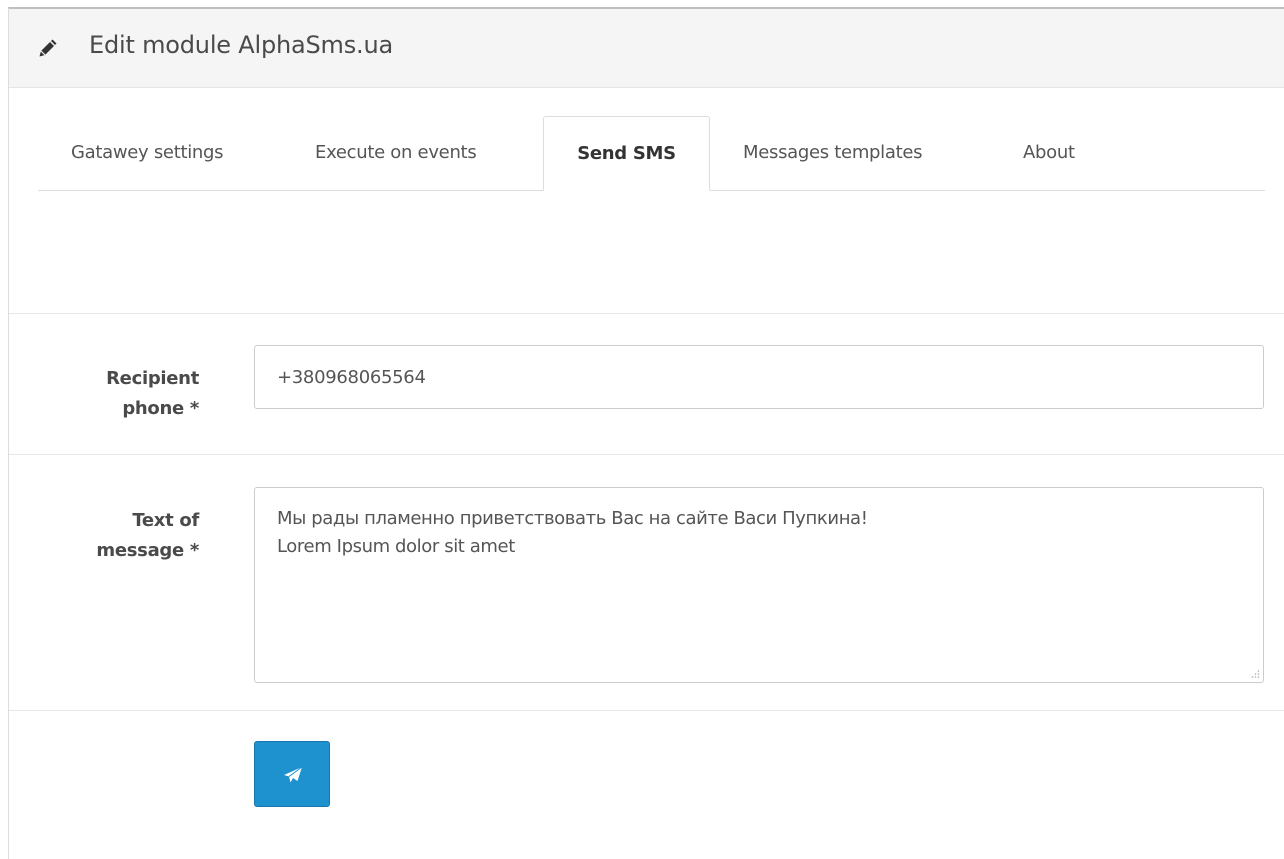 This screenshot has height=859, width=1284. What do you see at coordinates (152, 378) in the screenshot?
I see `recipient-phone-label-line1: Recipient` at bounding box center [152, 378].